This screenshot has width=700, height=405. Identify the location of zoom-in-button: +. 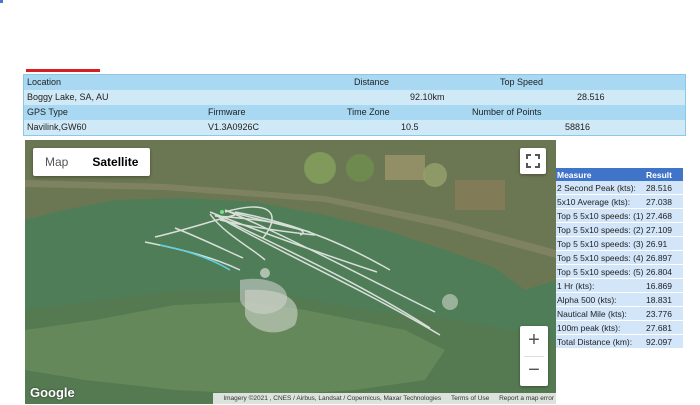
(534, 341).